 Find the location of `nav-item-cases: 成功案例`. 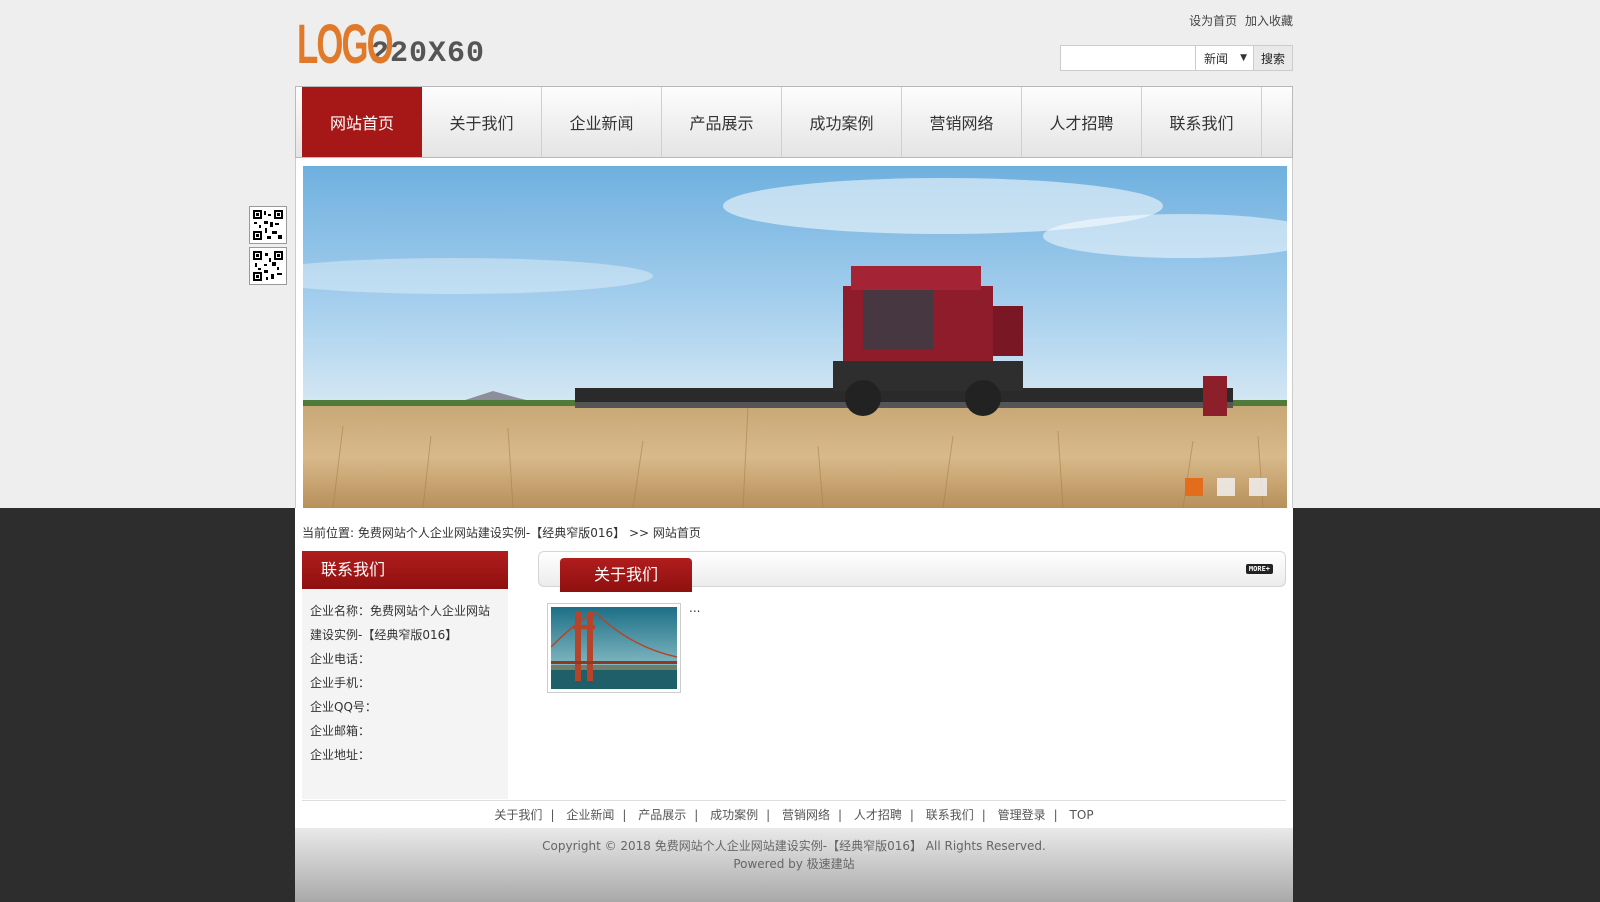

nav-item-cases: 成功案例 is located at coordinates (842, 122).